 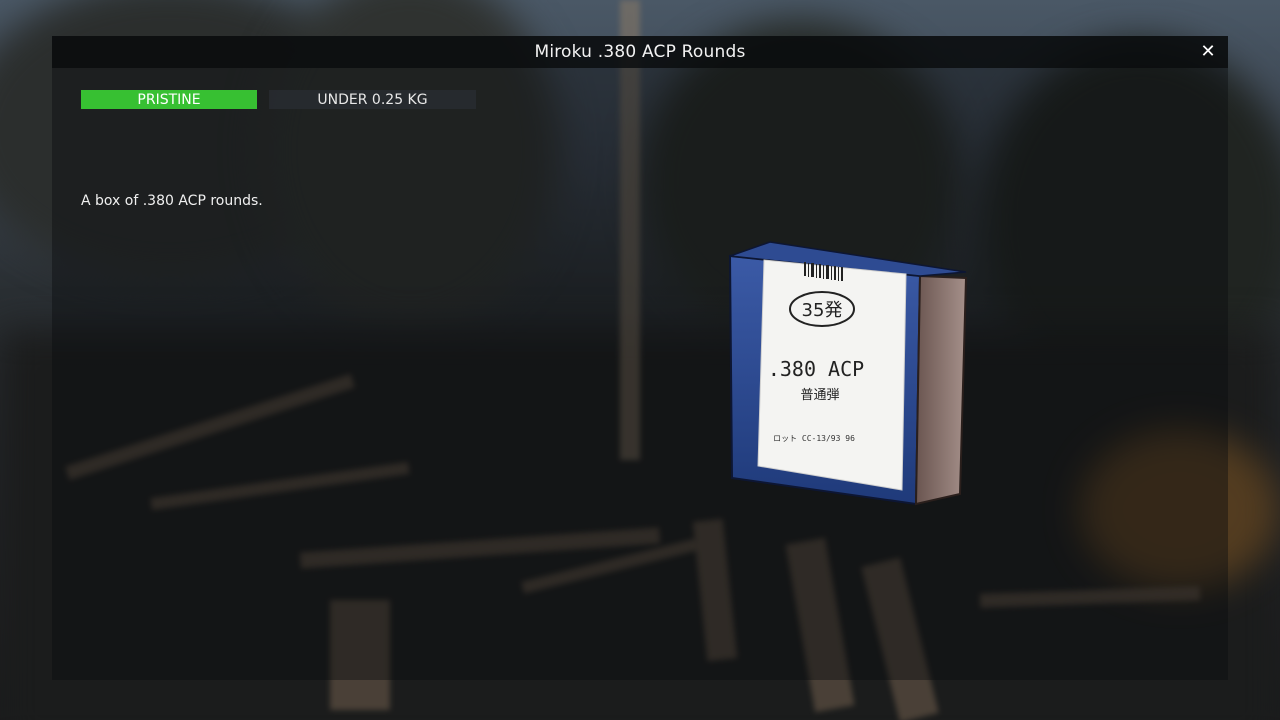 I want to click on caliber-text: .380 ACP, so click(x=816, y=369).